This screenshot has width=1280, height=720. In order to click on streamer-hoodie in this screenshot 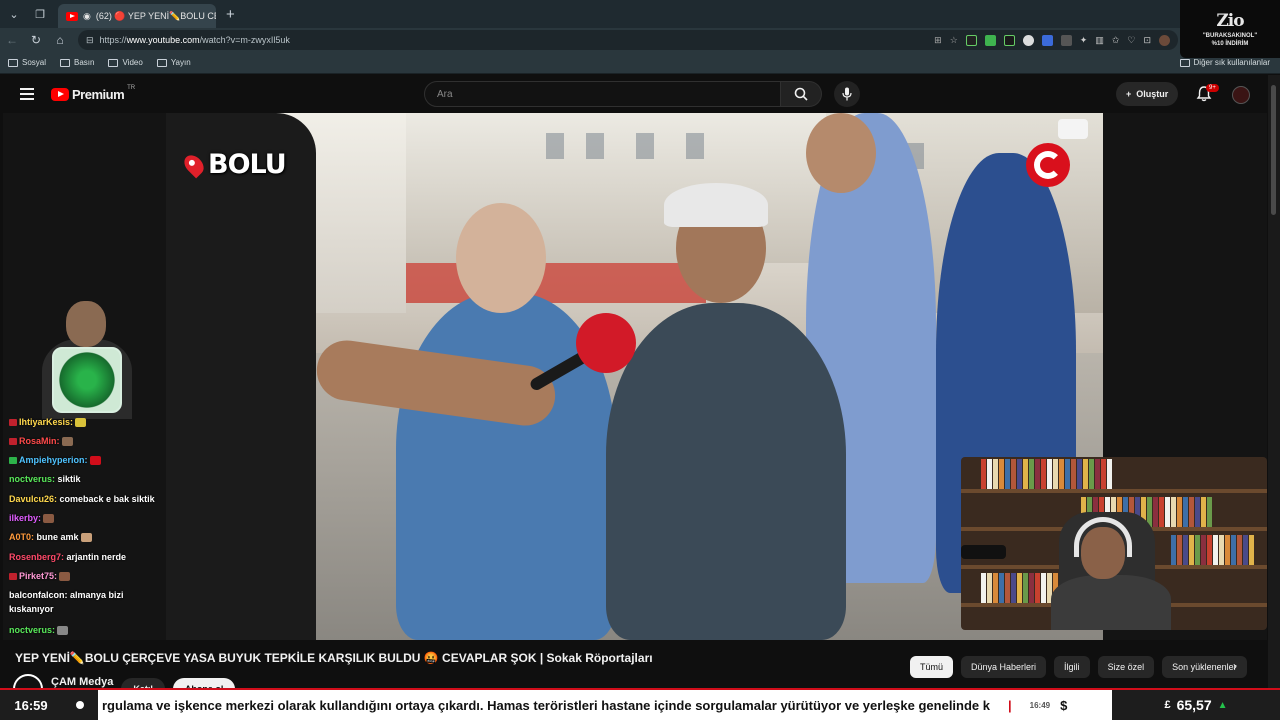, I will do `click(1111, 602)`.